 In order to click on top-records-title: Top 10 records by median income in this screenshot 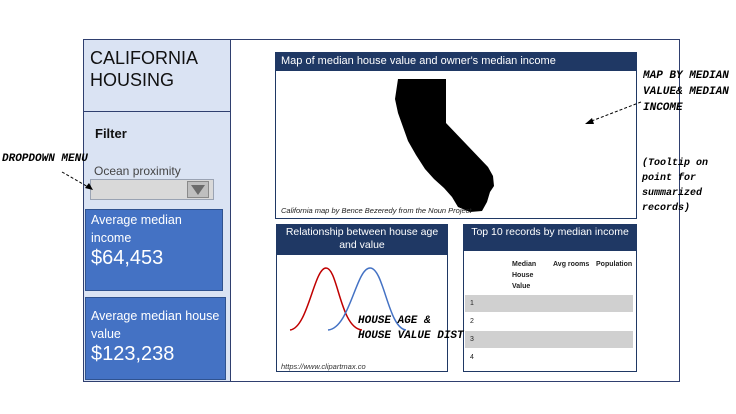, I will do `click(550, 232)`.